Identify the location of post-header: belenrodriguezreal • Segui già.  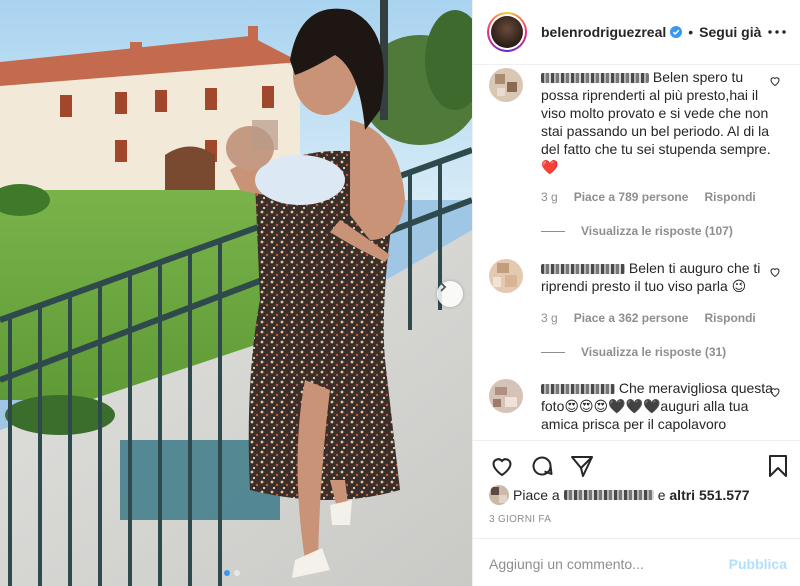
(636, 32).